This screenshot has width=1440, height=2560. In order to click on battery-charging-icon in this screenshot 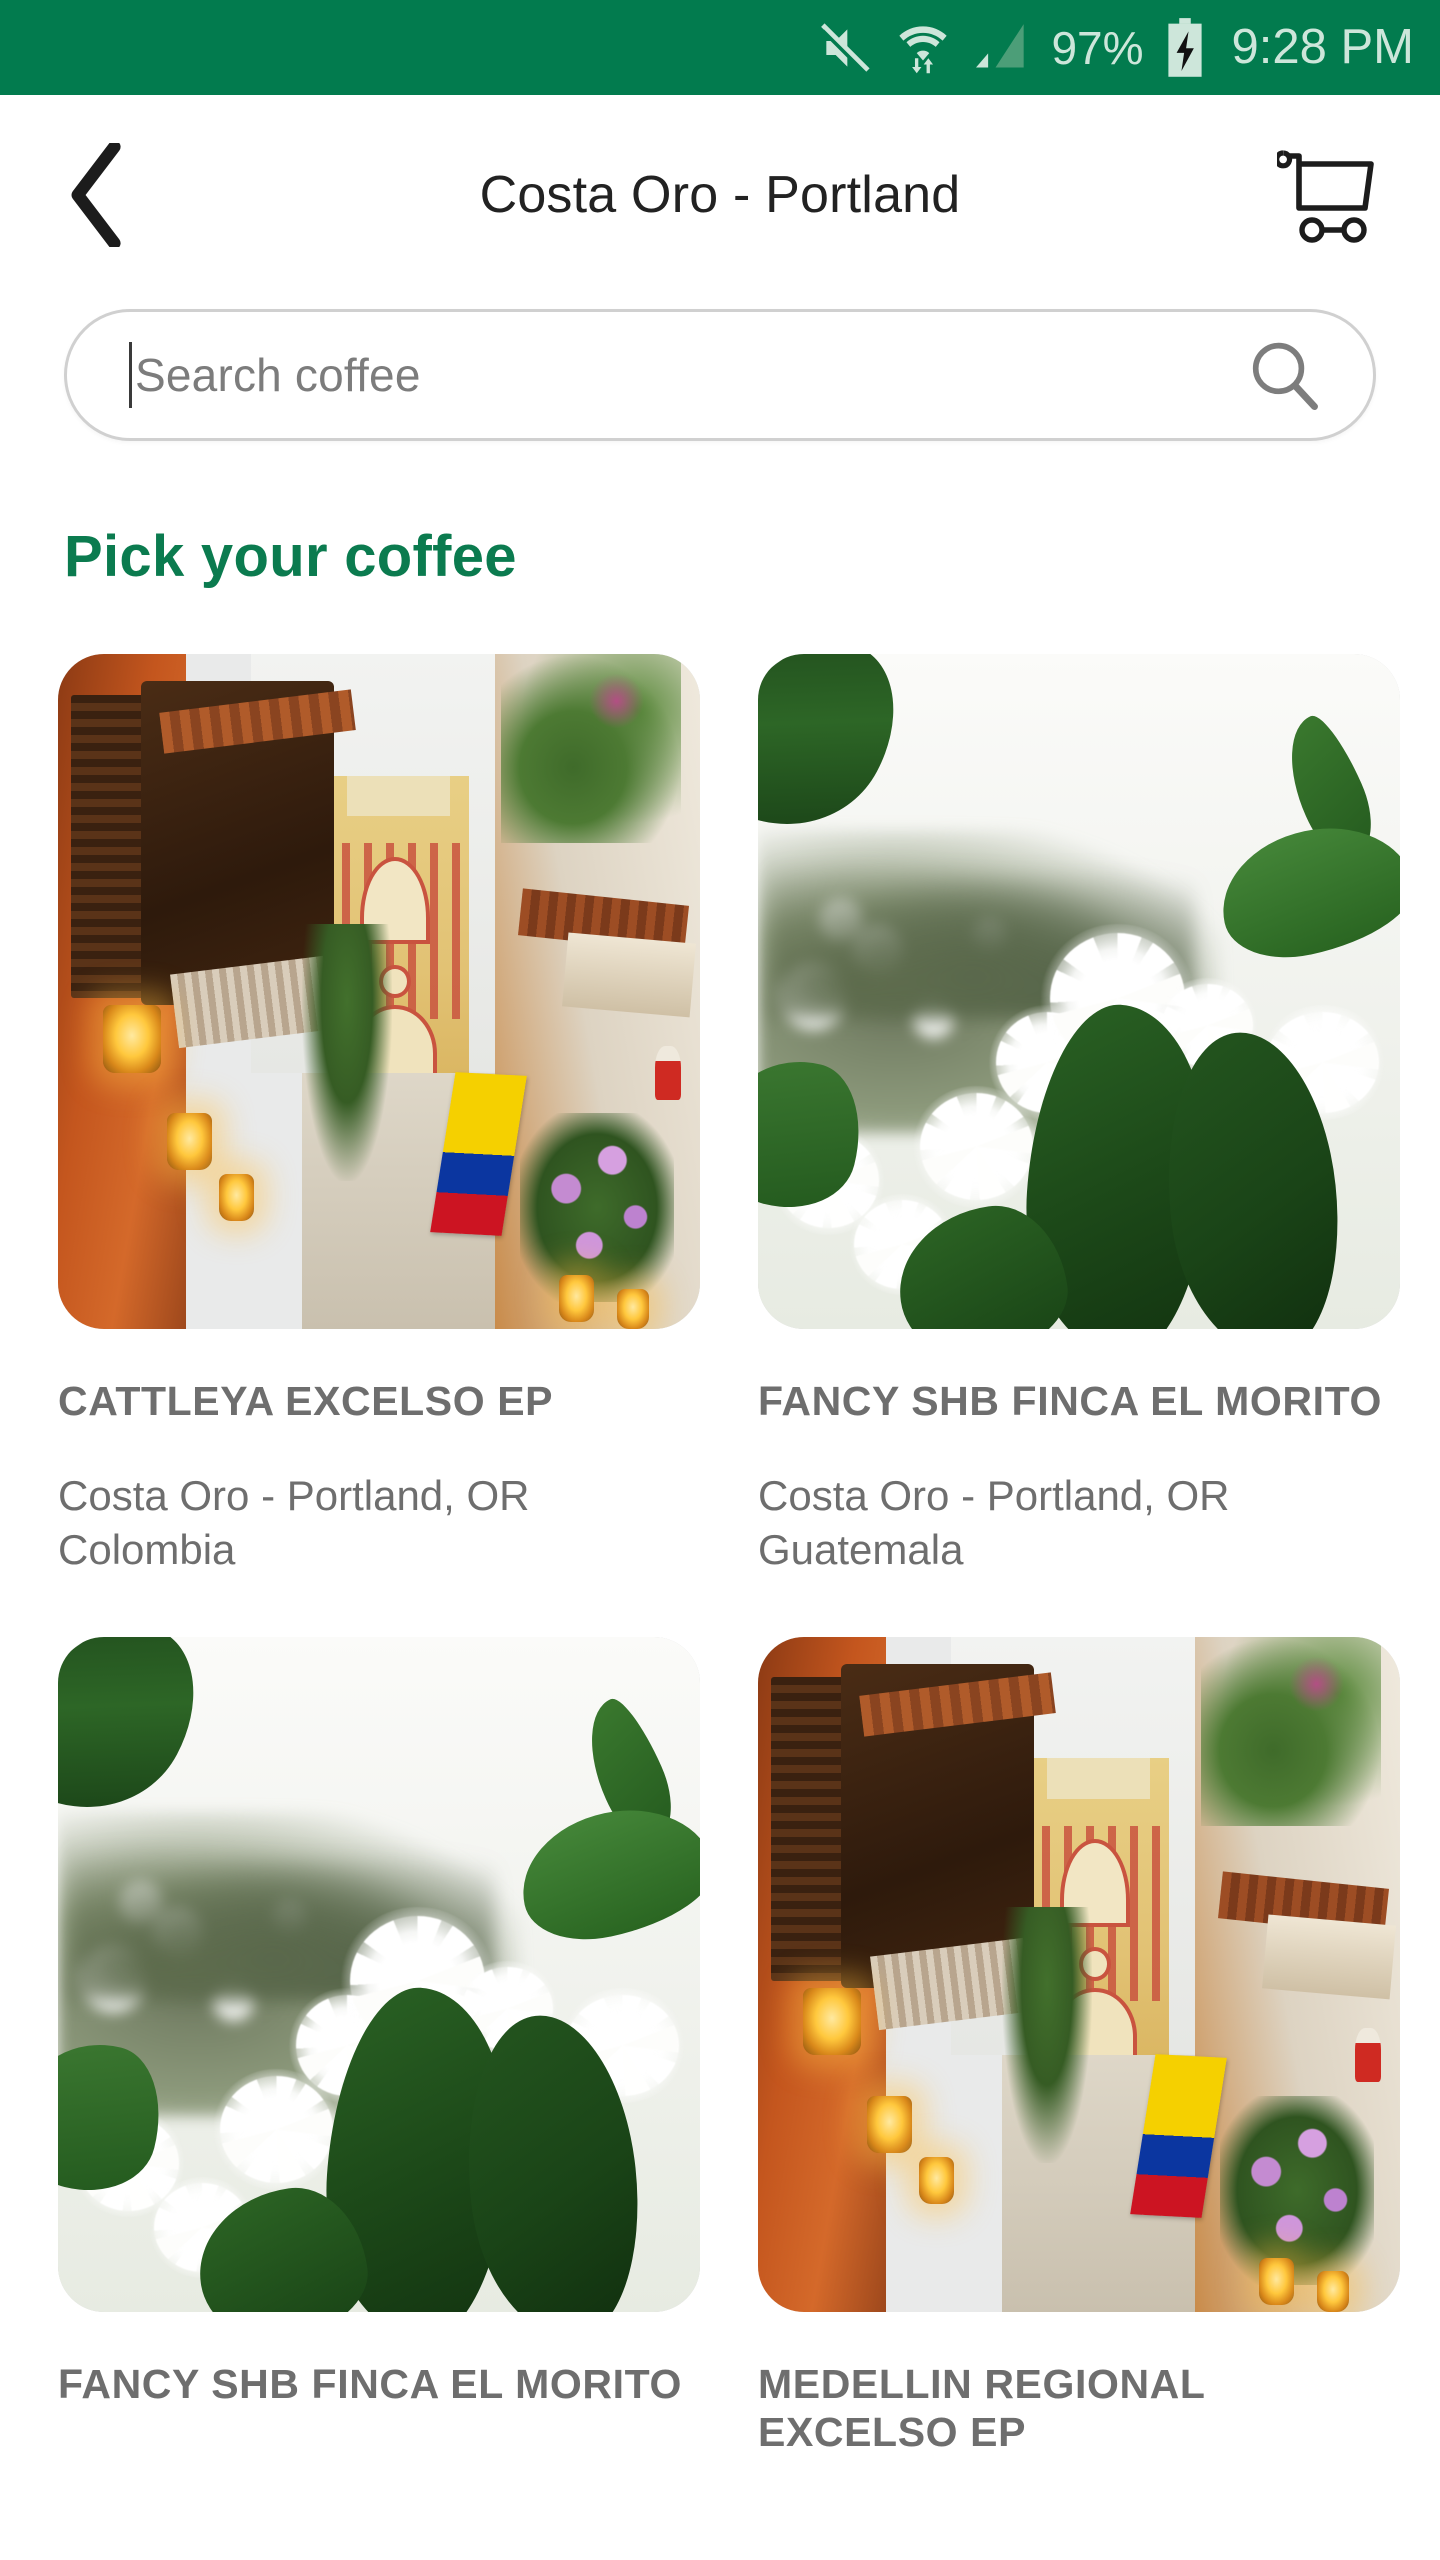, I will do `click(1185, 48)`.